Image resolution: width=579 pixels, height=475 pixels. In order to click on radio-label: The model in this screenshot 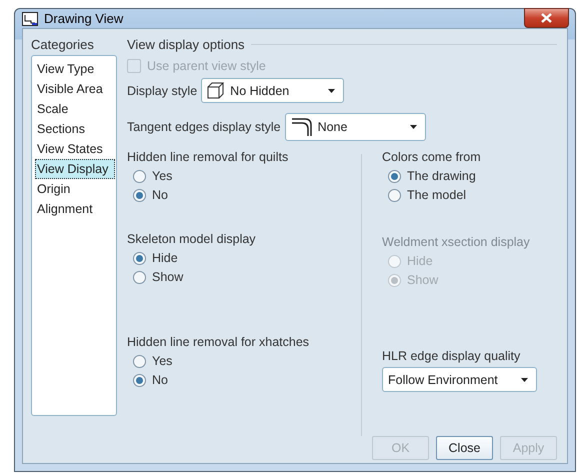, I will do `click(436, 195)`.